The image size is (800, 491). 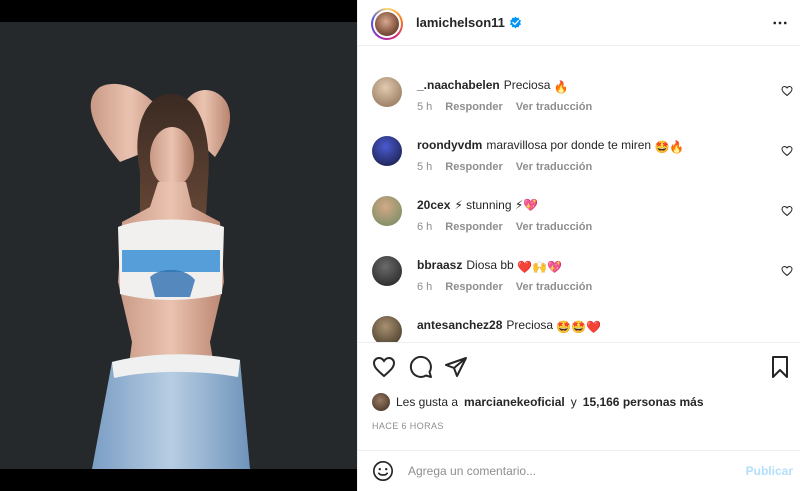 I want to click on verified-badge-icon, so click(x=515, y=22).